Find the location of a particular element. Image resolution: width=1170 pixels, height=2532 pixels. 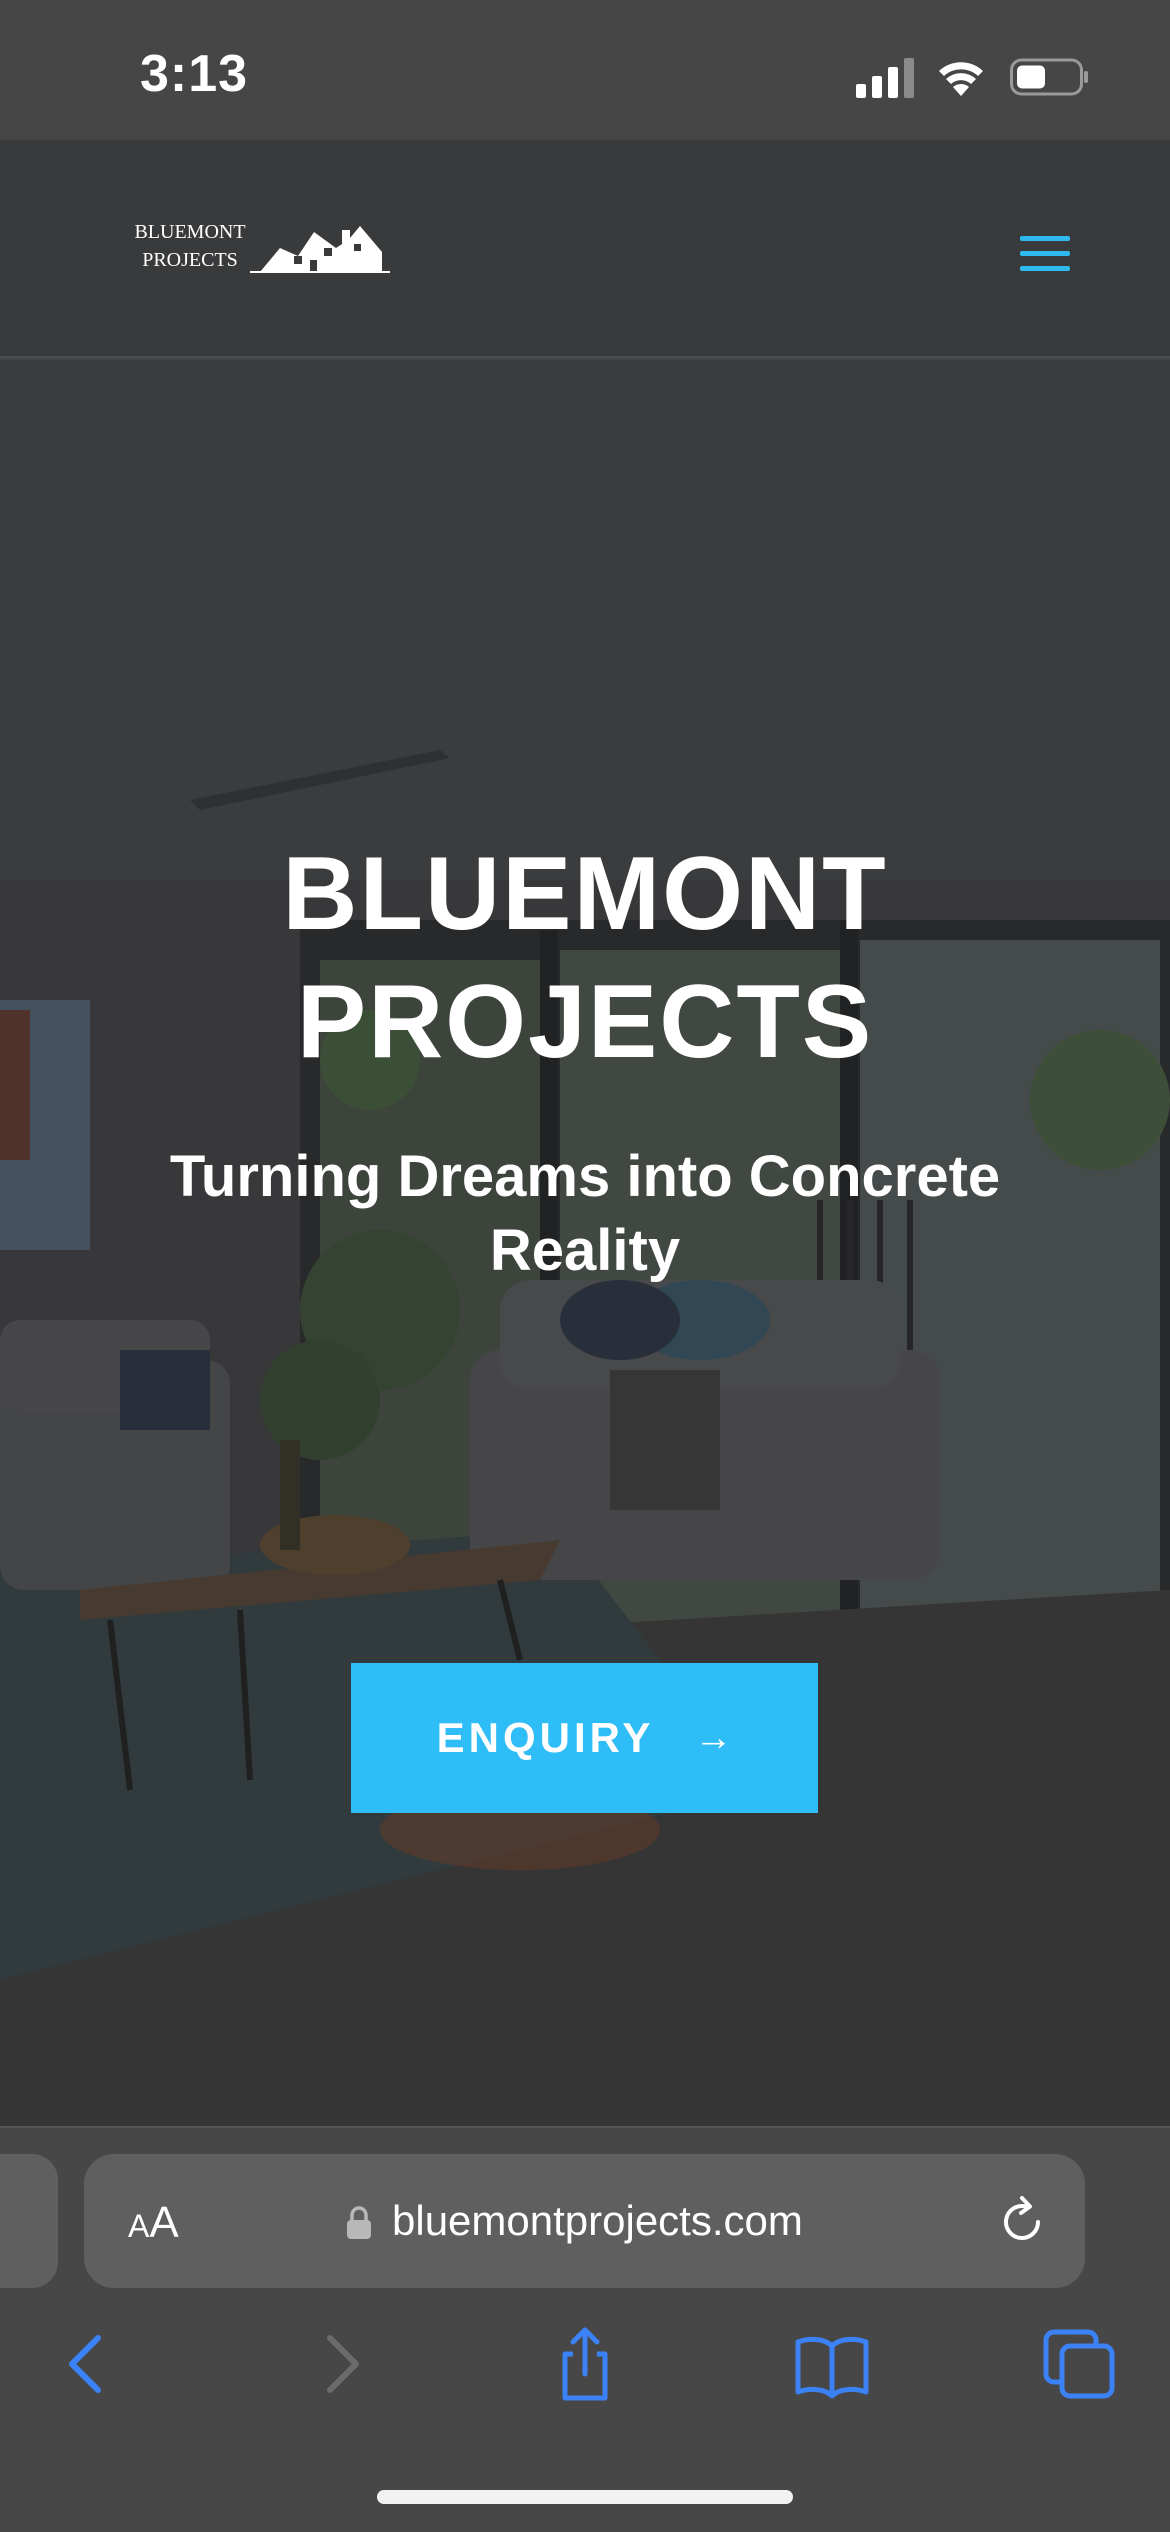

text-size-large-a: A is located at coordinates (164, 2222).